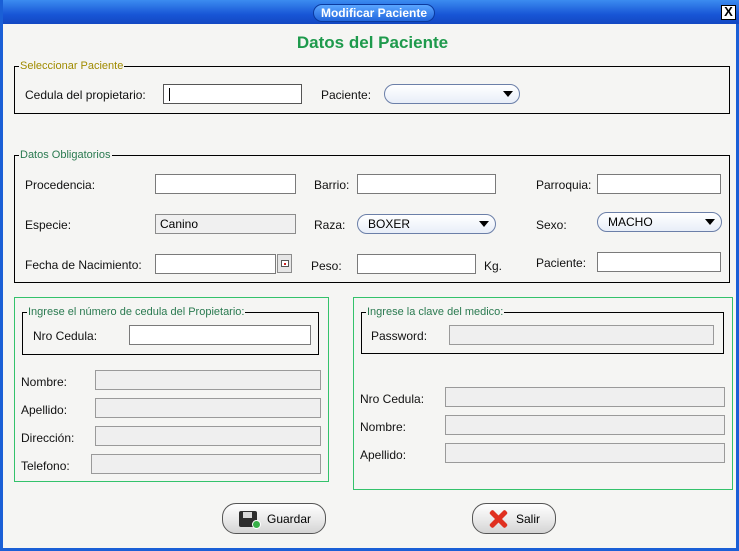 Image resolution: width=739 pixels, height=551 pixels. I want to click on peso-input, so click(416, 264).